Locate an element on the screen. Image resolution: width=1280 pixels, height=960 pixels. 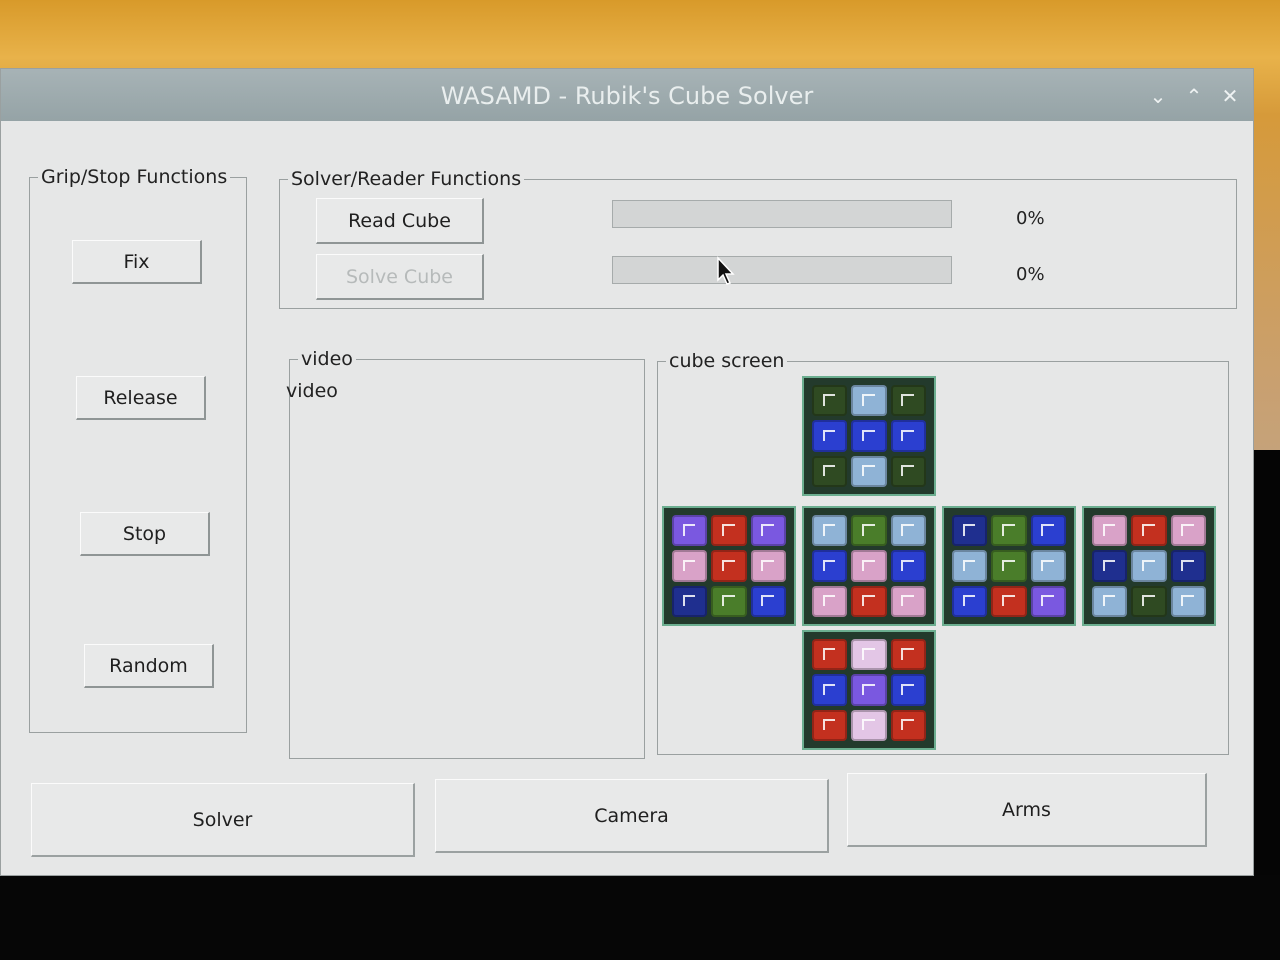
solve-cube-button: Solve Cube is located at coordinates (400, 277).